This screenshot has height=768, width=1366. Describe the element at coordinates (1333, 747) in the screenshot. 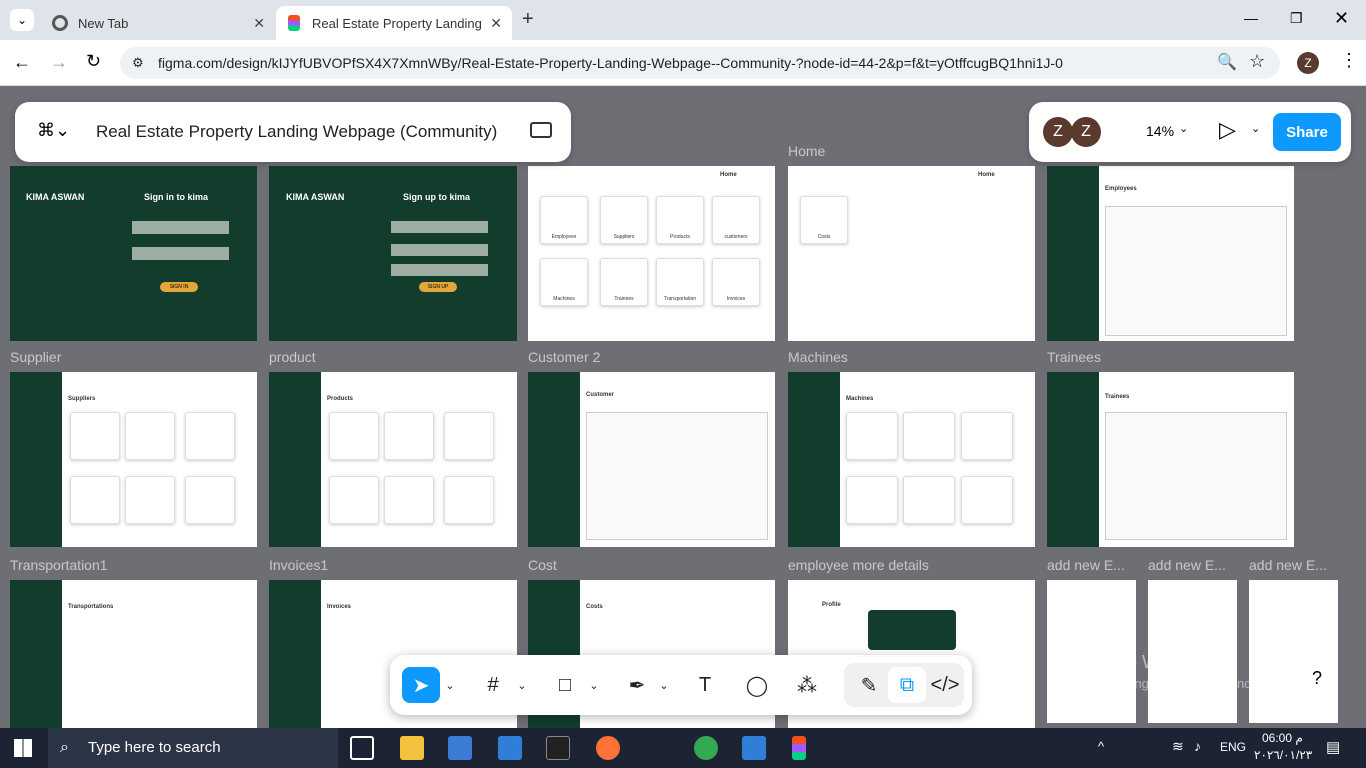

I see `notification-icon: ▤` at that location.